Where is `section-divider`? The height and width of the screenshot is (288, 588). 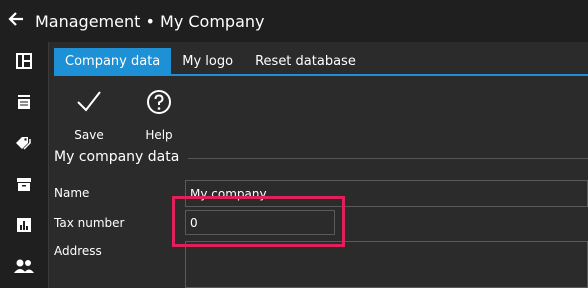 section-divider is located at coordinates (388, 158).